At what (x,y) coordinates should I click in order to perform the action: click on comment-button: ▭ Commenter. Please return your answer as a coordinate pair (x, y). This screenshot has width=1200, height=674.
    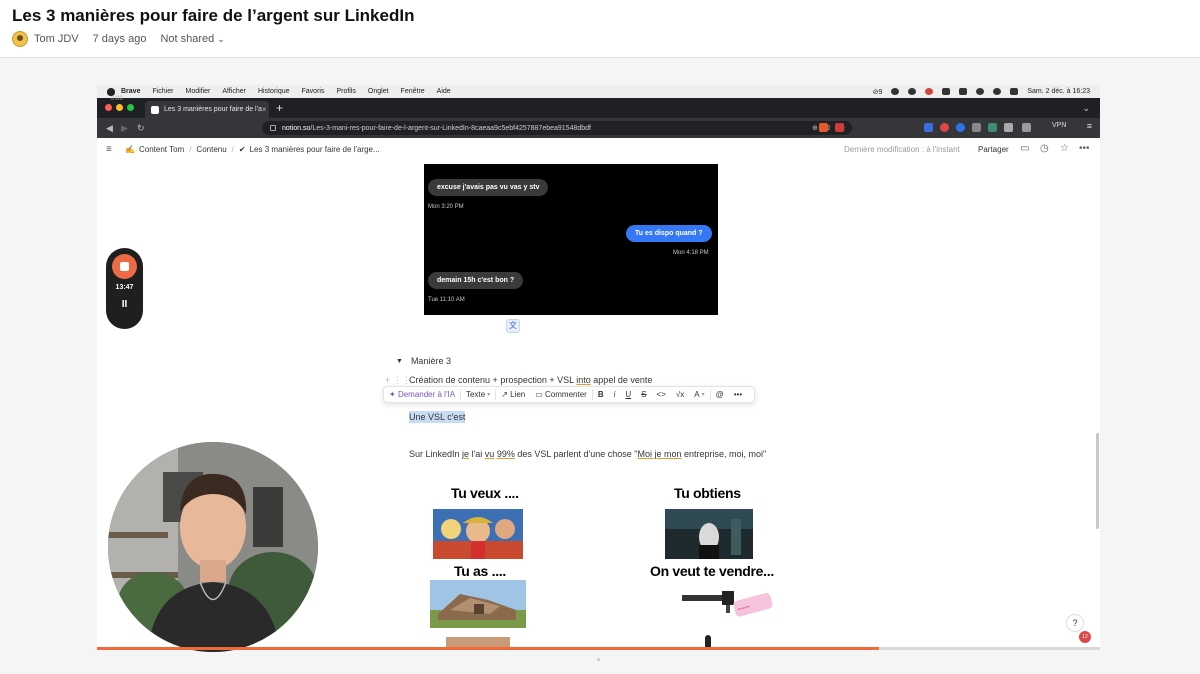
    Looking at the image, I should click on (561, 394).